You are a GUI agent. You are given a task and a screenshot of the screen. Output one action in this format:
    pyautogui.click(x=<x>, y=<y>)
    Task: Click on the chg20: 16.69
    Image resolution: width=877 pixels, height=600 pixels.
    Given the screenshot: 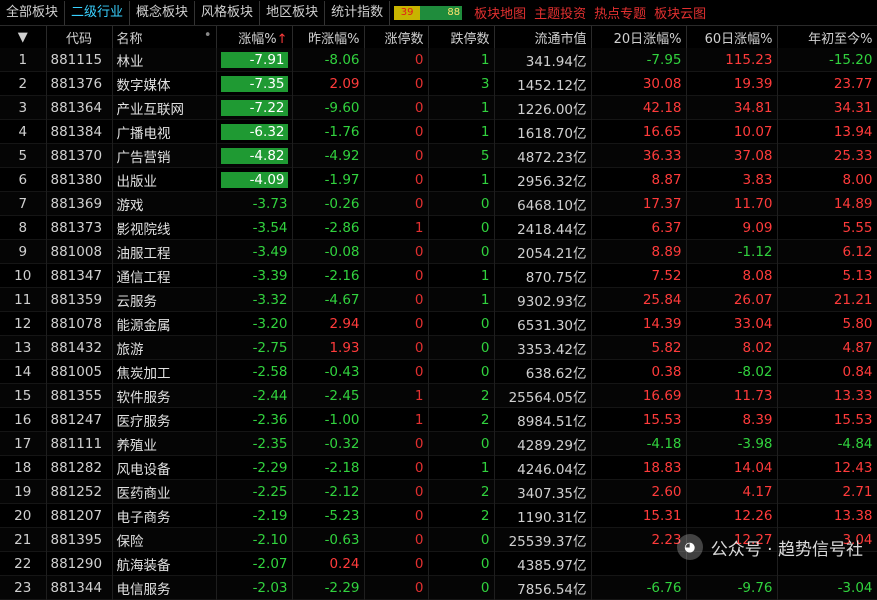 What is the action you would take?
    pyautogui.click(x=638, y=396)
    